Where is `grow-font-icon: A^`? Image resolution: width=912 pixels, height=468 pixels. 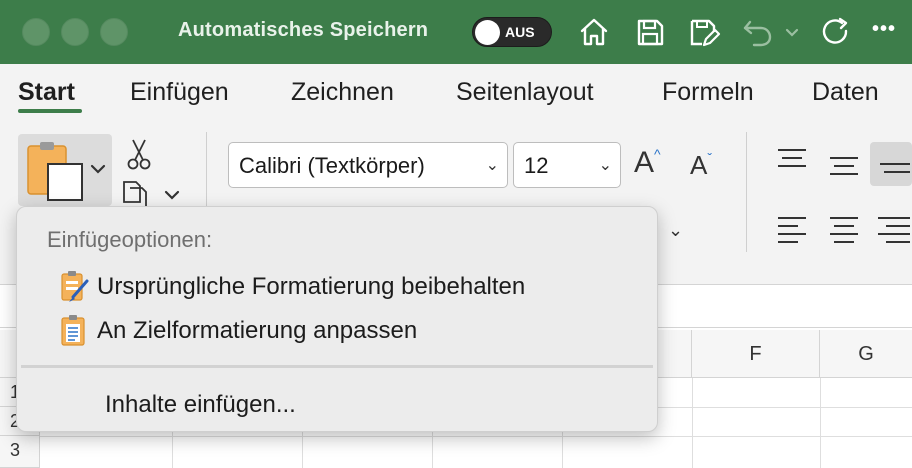 grow-font-icon: A^ is located at coordinates (647, 163).